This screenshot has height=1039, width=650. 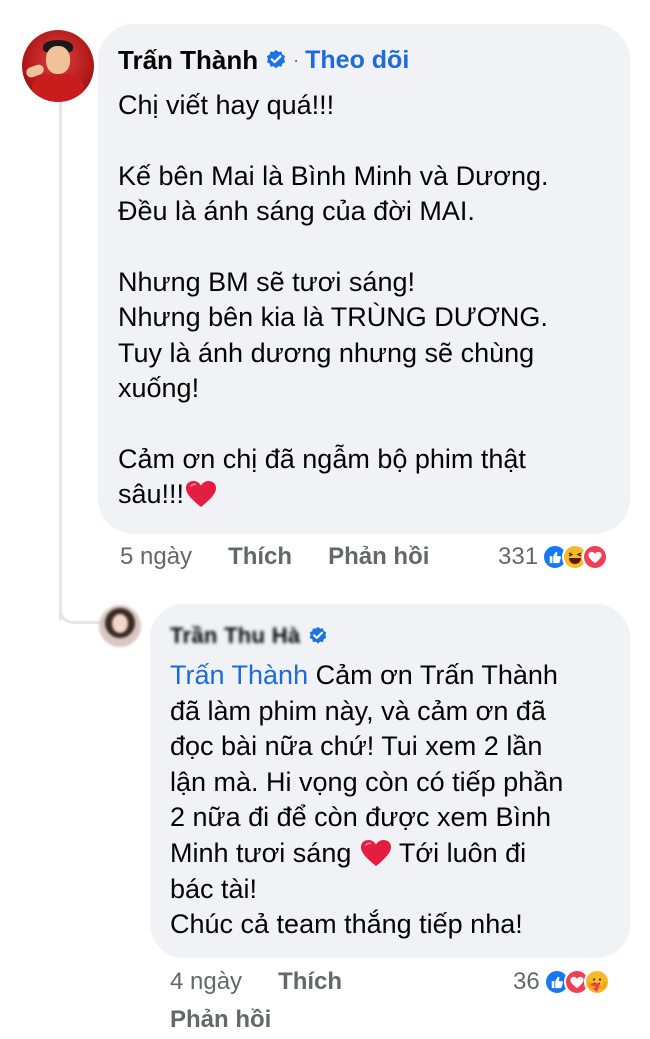 What do you see at coordinates (361, 817) in the screenshot?
I see `reply-line: 2 nữa đi để còn được xem Bình` at bounding box center [361, 817].